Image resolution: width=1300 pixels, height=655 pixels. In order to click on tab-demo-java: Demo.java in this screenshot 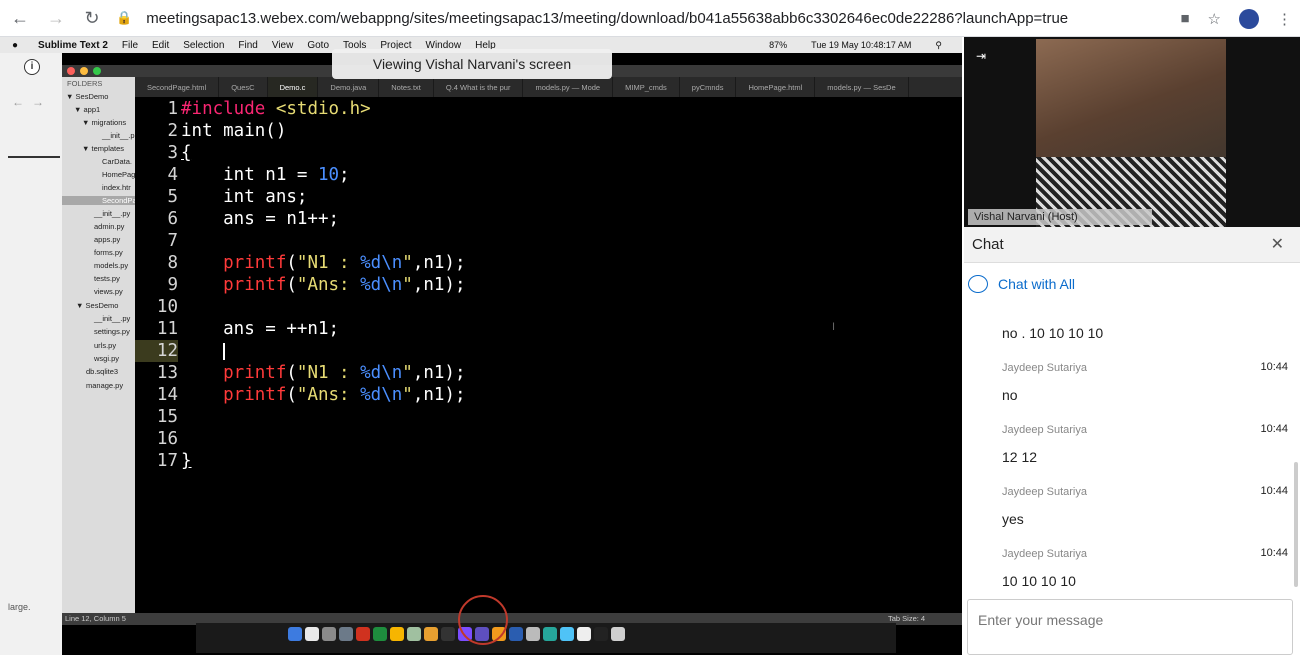, I will do `click(349, 87)`.